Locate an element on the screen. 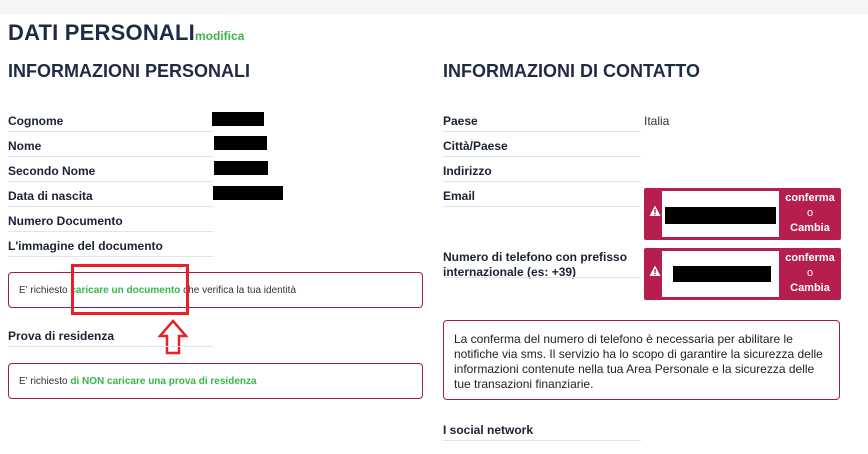 The height and width of the screenshot is (454, 868). country-value: Italia is located at coordinates (657, 121).